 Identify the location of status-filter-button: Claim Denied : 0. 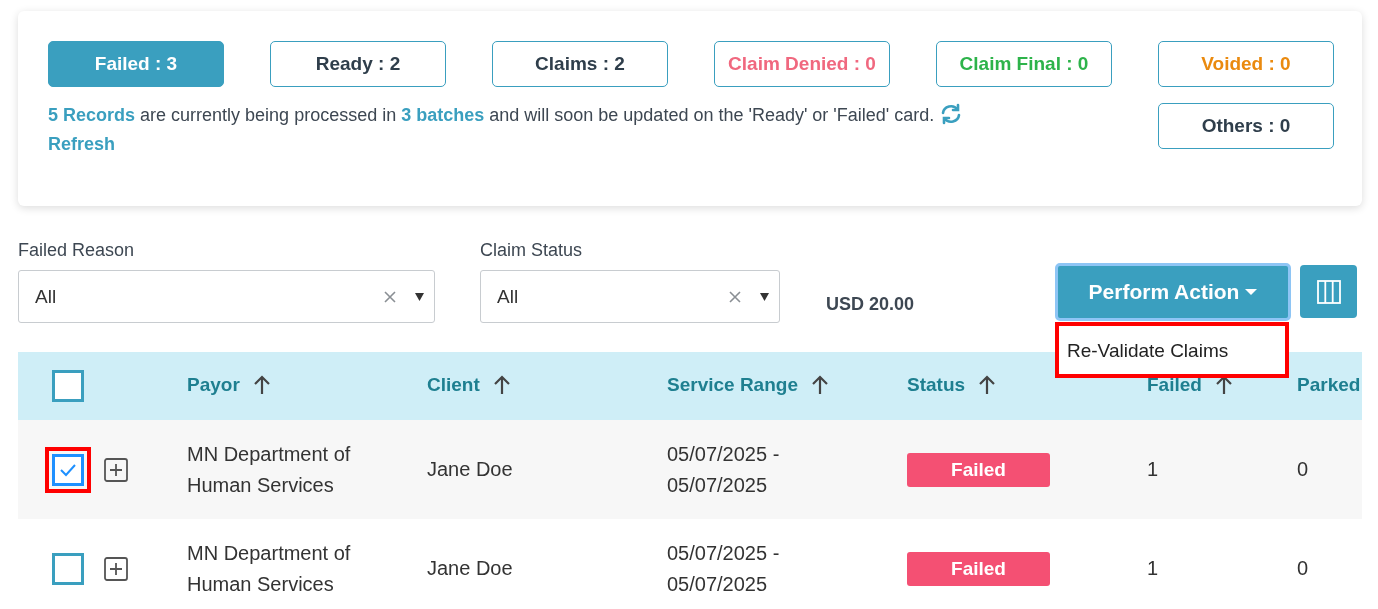
(802, 64).